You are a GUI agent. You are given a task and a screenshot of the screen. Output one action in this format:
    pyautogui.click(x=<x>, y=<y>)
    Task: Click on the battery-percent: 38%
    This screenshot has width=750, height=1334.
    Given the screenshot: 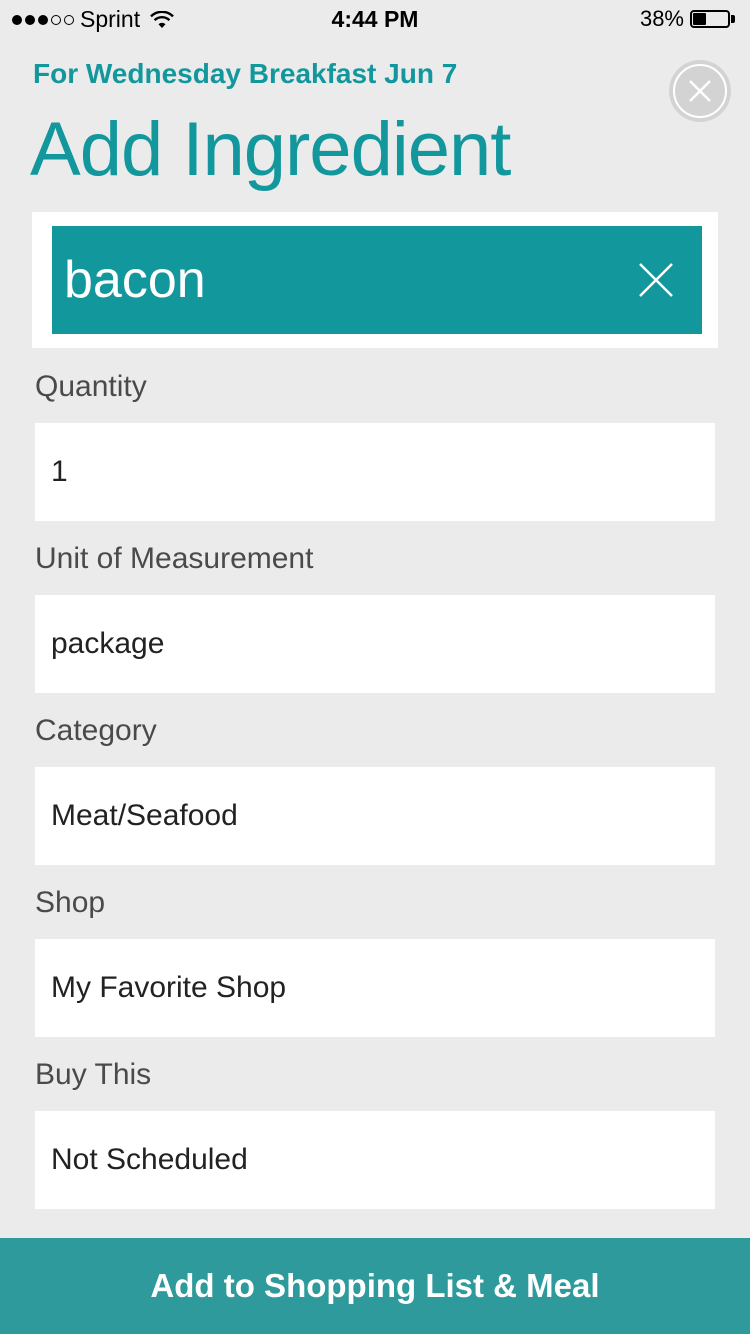 What is the action you would take?
    pyautogui.click(x=661, y=18)
    